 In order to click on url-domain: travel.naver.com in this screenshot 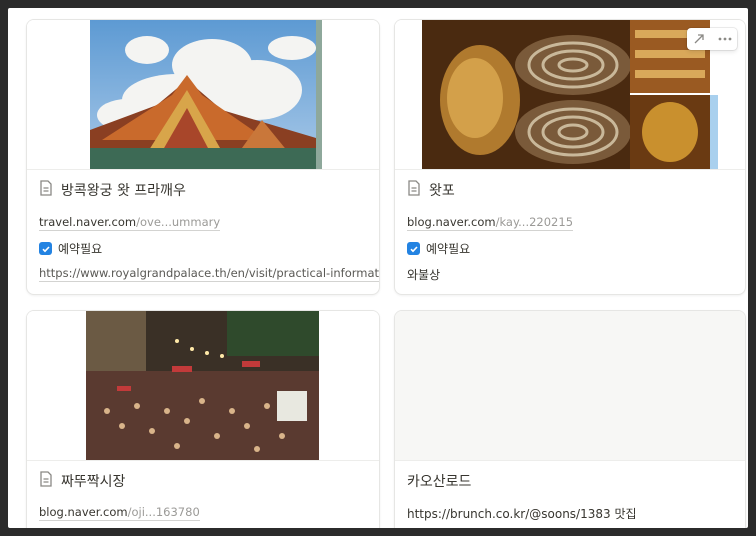, I will do `click(88, 222)`.